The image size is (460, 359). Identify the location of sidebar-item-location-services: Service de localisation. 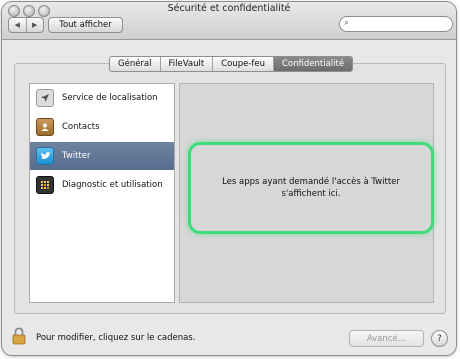
(102, 98).